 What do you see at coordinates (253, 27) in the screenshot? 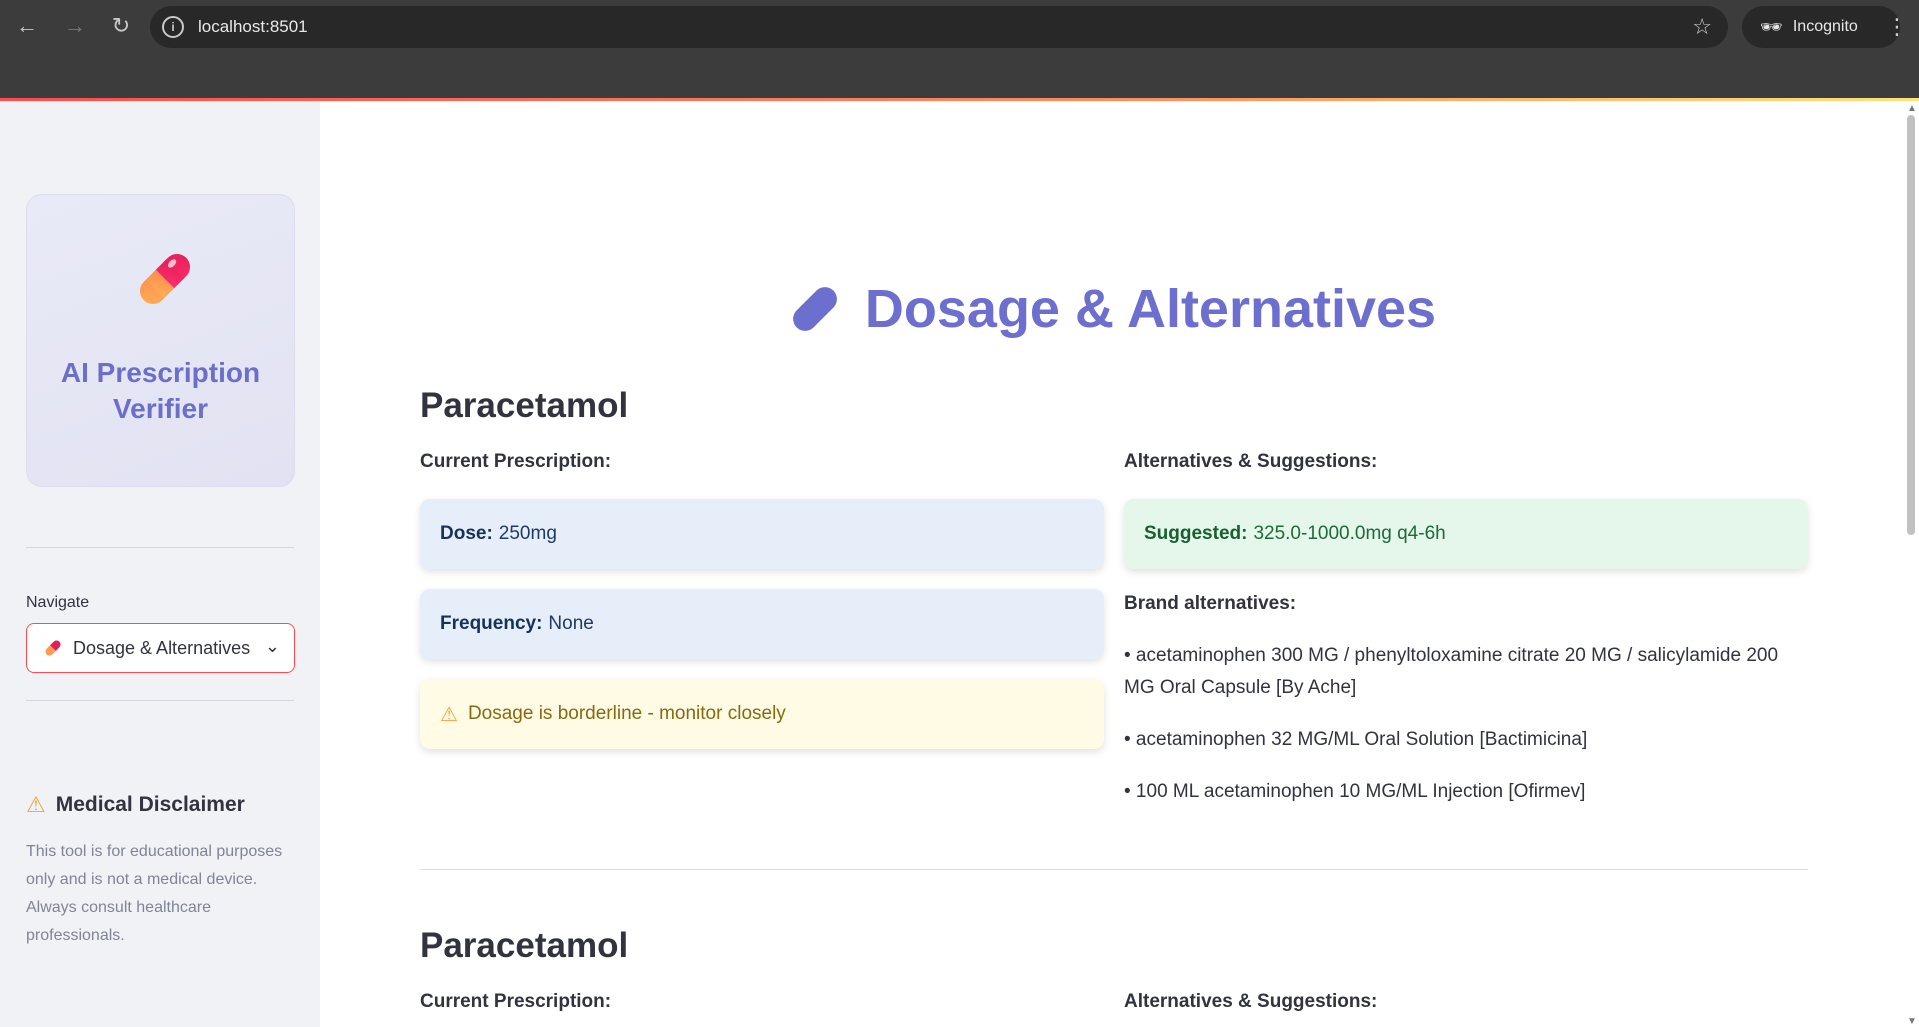
I see `url-text: localhost:8501` at bounding box center [253, 27].